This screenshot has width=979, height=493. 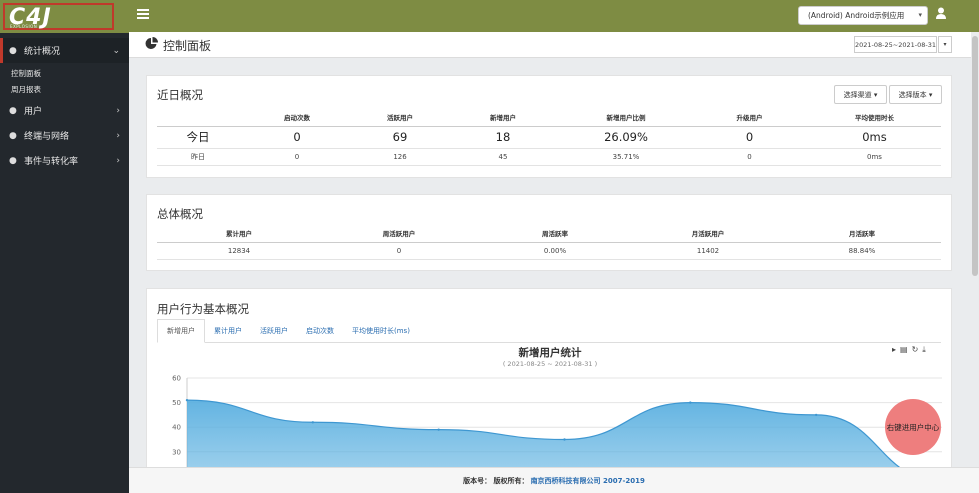 I want to click on footer-company-link: 南京西桥科技有限公司 2007-2019, so click(x=588, y=481).